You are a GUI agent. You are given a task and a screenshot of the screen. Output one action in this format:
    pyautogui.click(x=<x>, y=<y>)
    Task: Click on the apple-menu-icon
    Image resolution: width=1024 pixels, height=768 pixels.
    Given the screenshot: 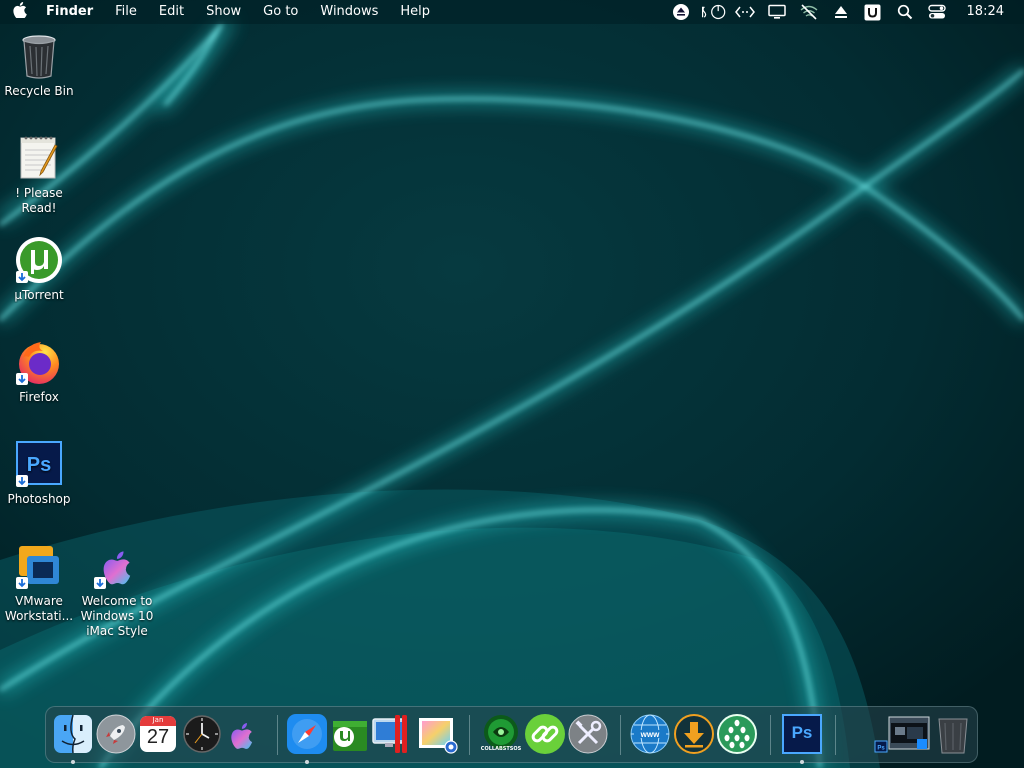 What is the action you would take?
    pyautogui.click(x=20, y=12)
    